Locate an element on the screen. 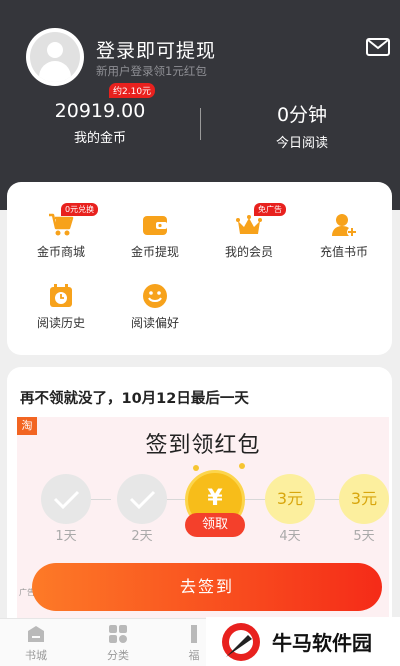  menu-item-preference: 阅读偏好 is located at coordinates (155, 307).